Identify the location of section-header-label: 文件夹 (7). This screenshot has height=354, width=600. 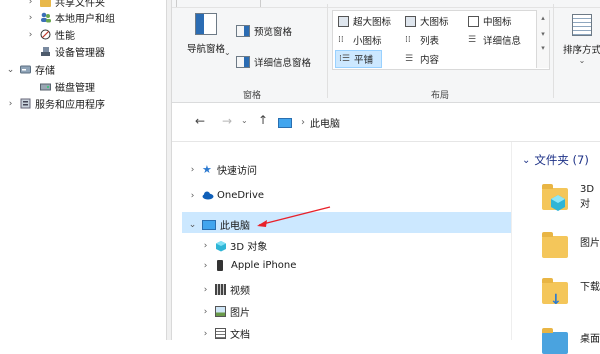
(561, 160).